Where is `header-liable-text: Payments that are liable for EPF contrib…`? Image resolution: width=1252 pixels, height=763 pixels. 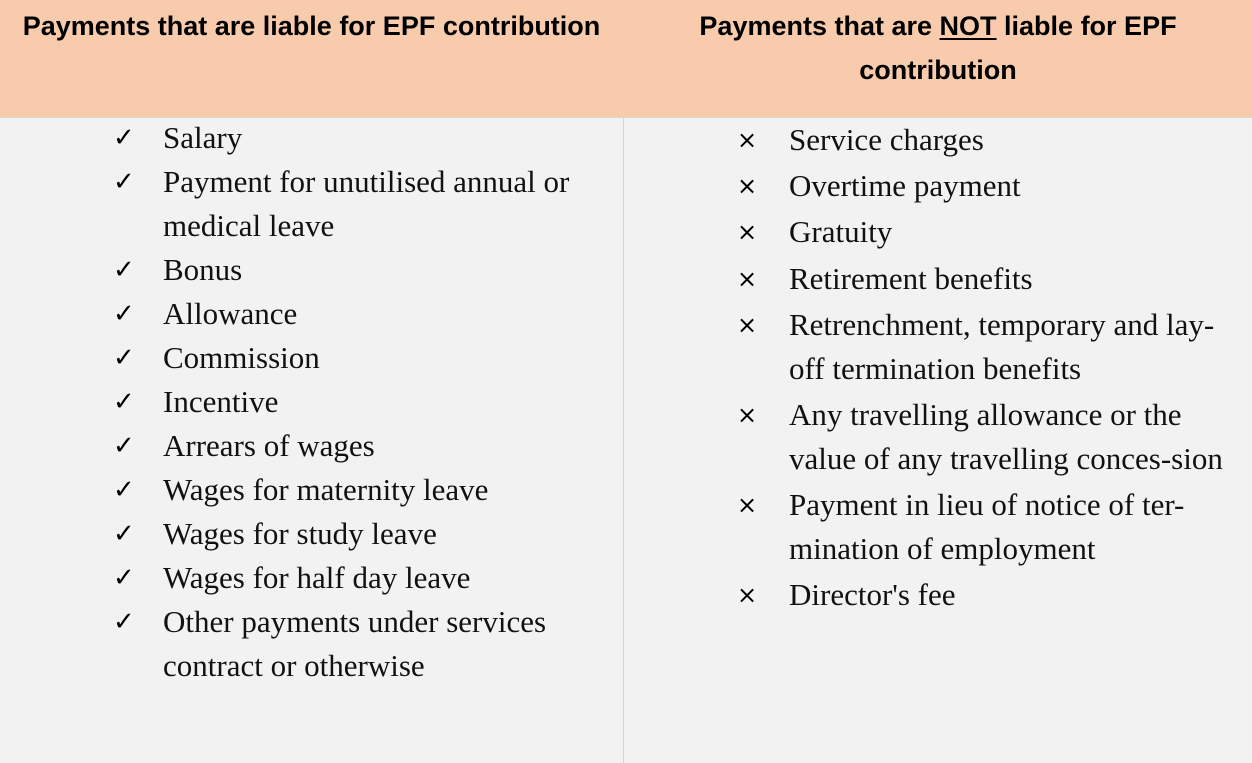
header-liable-text: Payments that are liable for EPF contrib… is located at coordinates (311, 26).